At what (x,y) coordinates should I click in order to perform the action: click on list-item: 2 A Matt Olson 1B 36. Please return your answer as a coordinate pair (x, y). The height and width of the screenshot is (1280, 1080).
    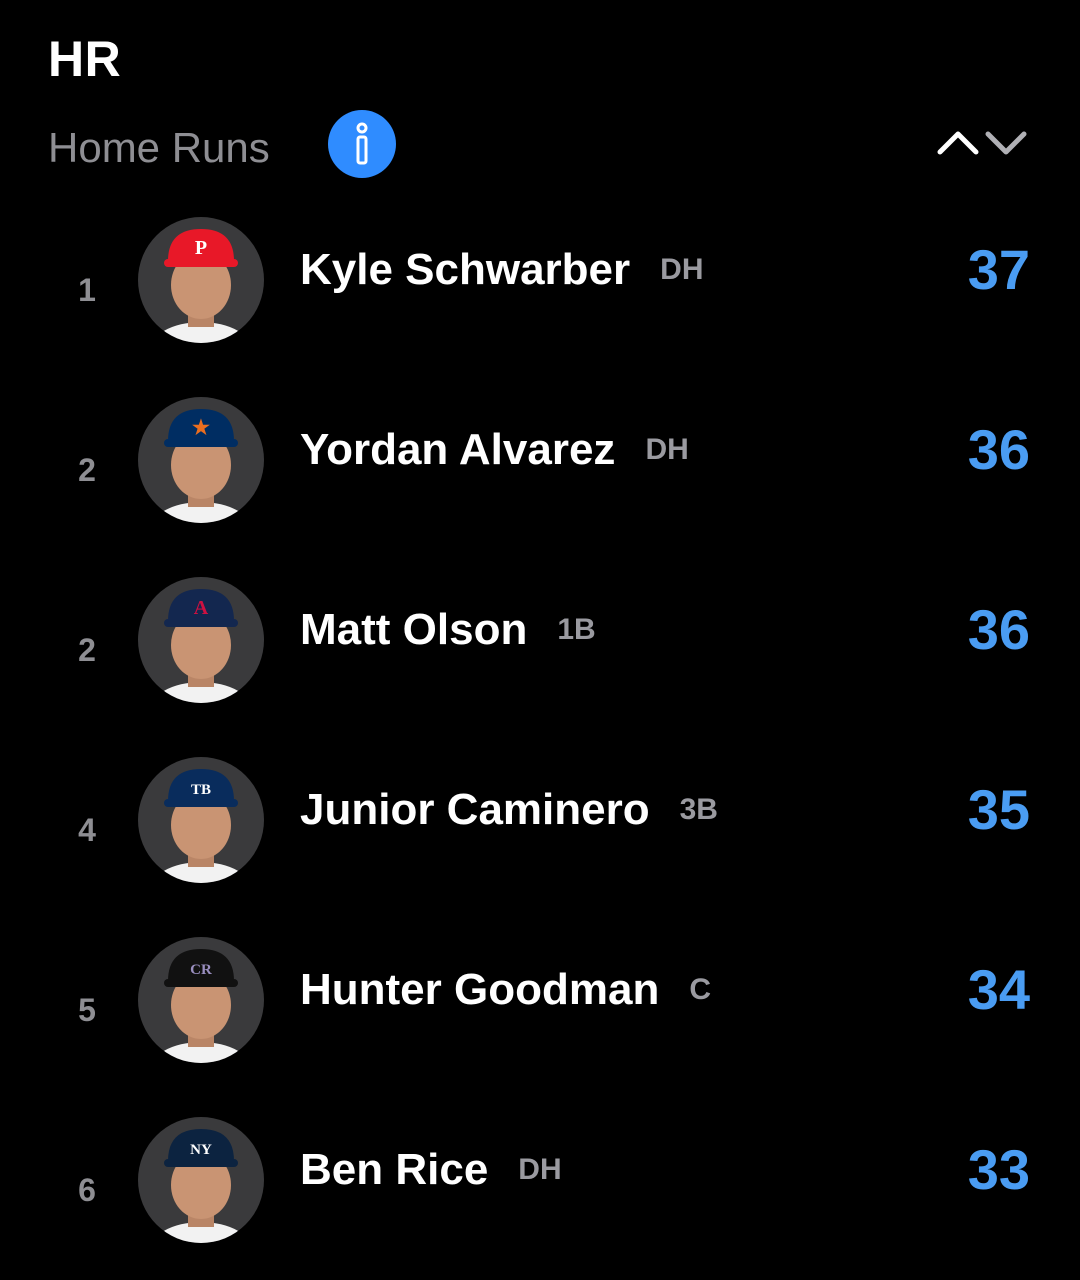
    Looking at the image, I should click on (540, 650).